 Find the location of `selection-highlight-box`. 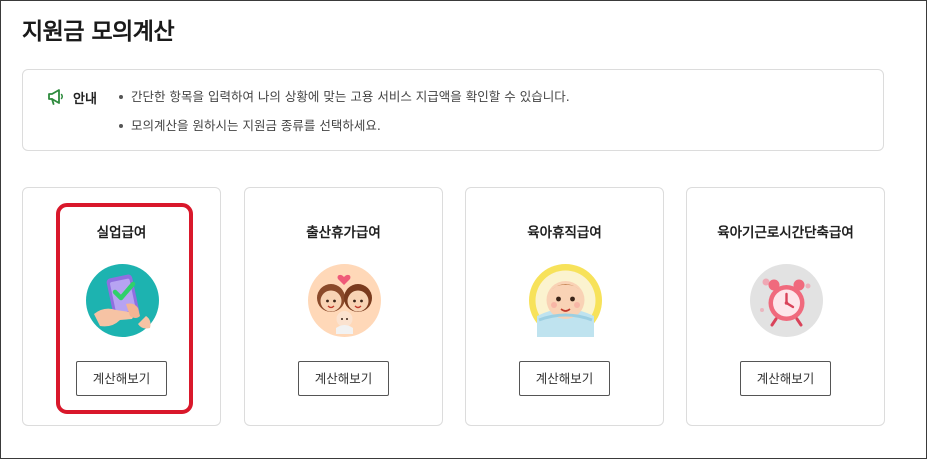

selection-highlight-box is located at coordinates (124, 308).